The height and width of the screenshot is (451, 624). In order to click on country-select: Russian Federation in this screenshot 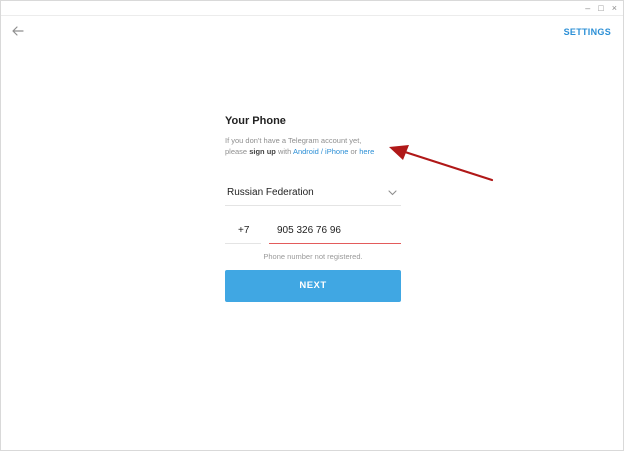, I will do `click(313, 194)`.